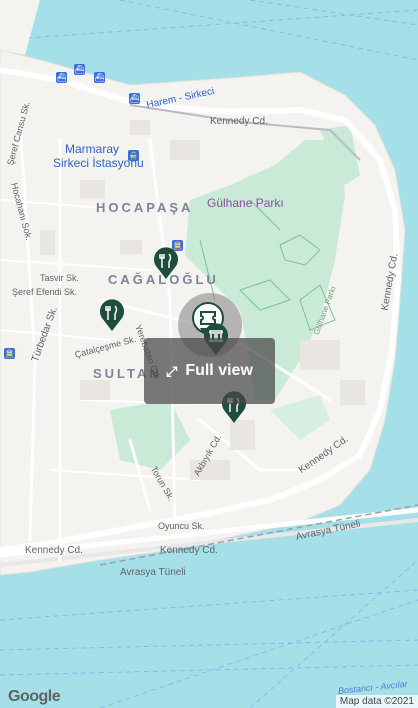 The height and width of the screenshot is (708, 418). Describe the element at coordinates (172, 370) in the screenshot. I see `expand-icon: ⤢` at that location.